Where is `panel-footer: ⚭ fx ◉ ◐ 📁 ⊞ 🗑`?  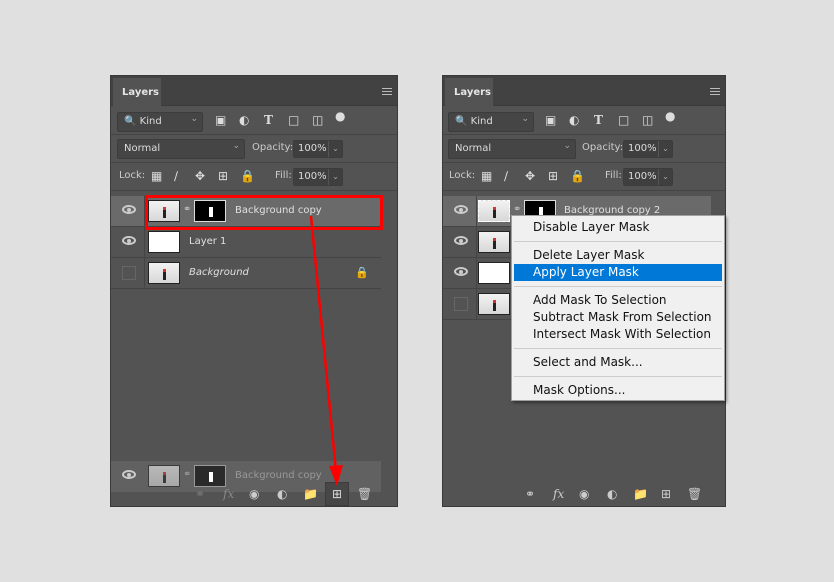 panel-footer: ⚭ fx ◉ ◐ 📁 ⊞ 🗑 is located at coordinates (584, 494).